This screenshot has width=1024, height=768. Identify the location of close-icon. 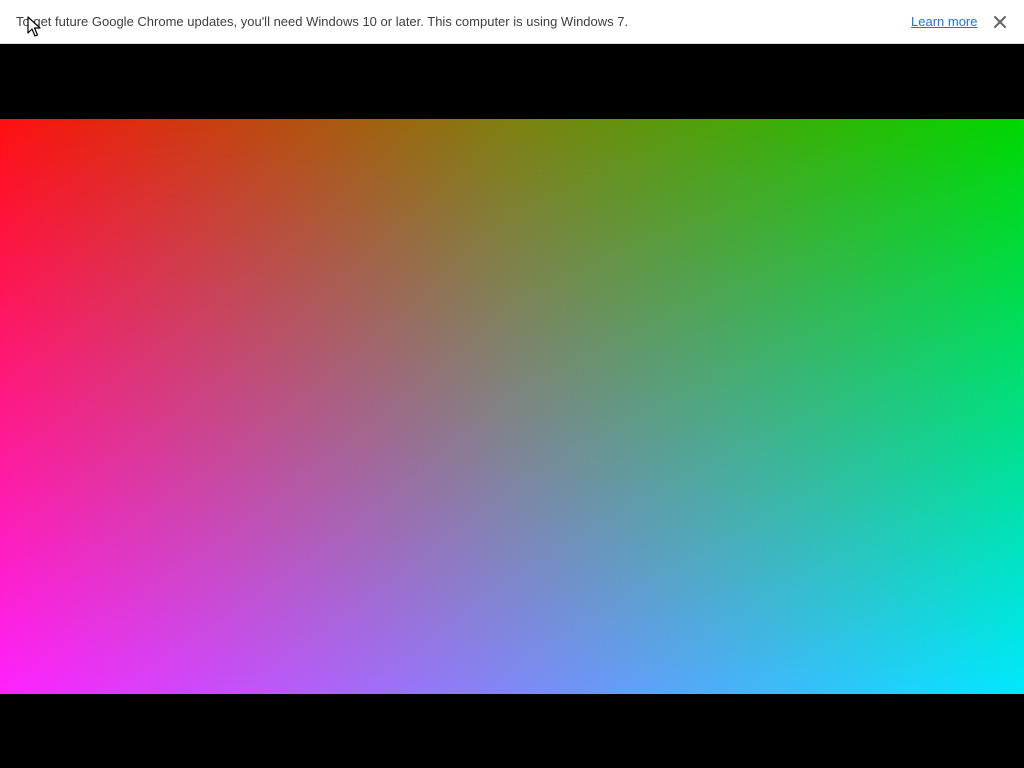
(1000, 22).